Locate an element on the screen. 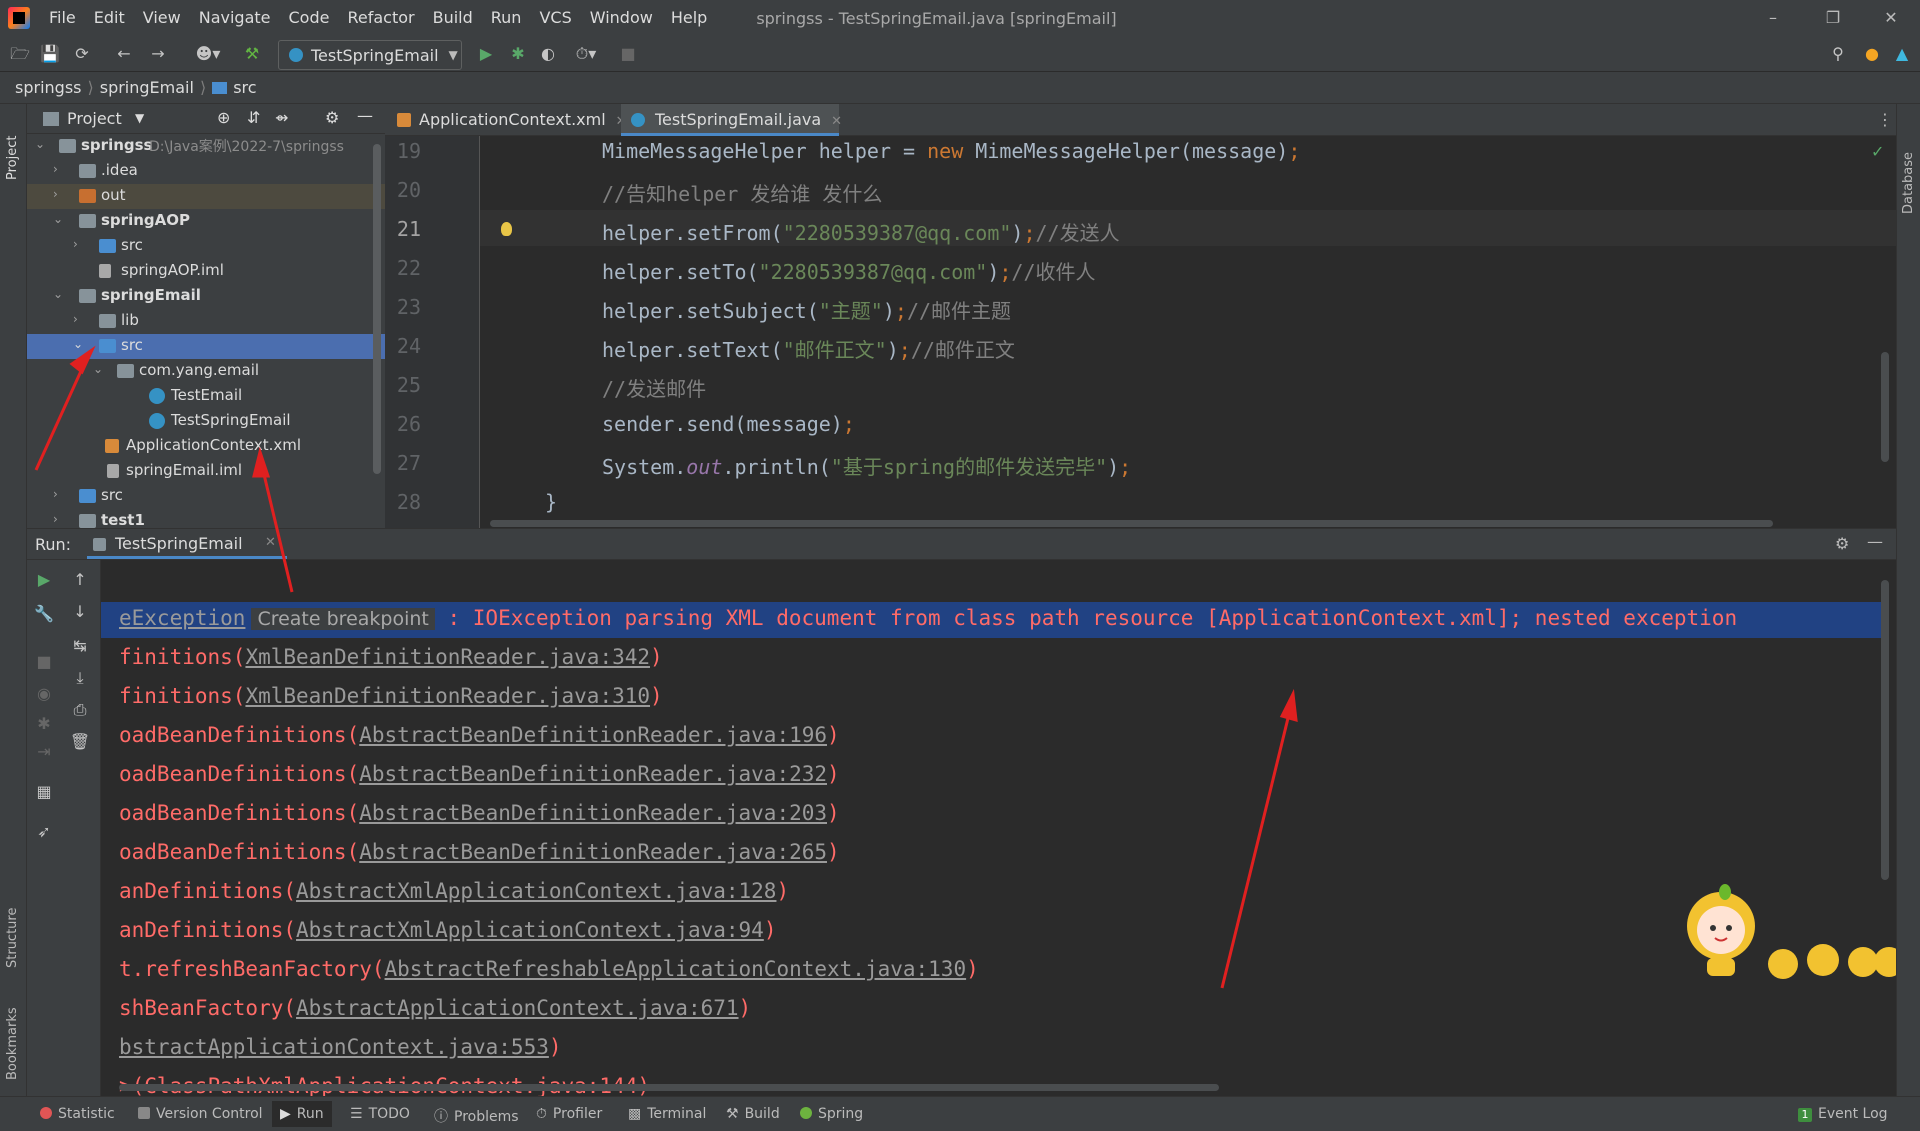 The image size is (1920, 1131). exception-link: eException is located at coordinates (182, 618).